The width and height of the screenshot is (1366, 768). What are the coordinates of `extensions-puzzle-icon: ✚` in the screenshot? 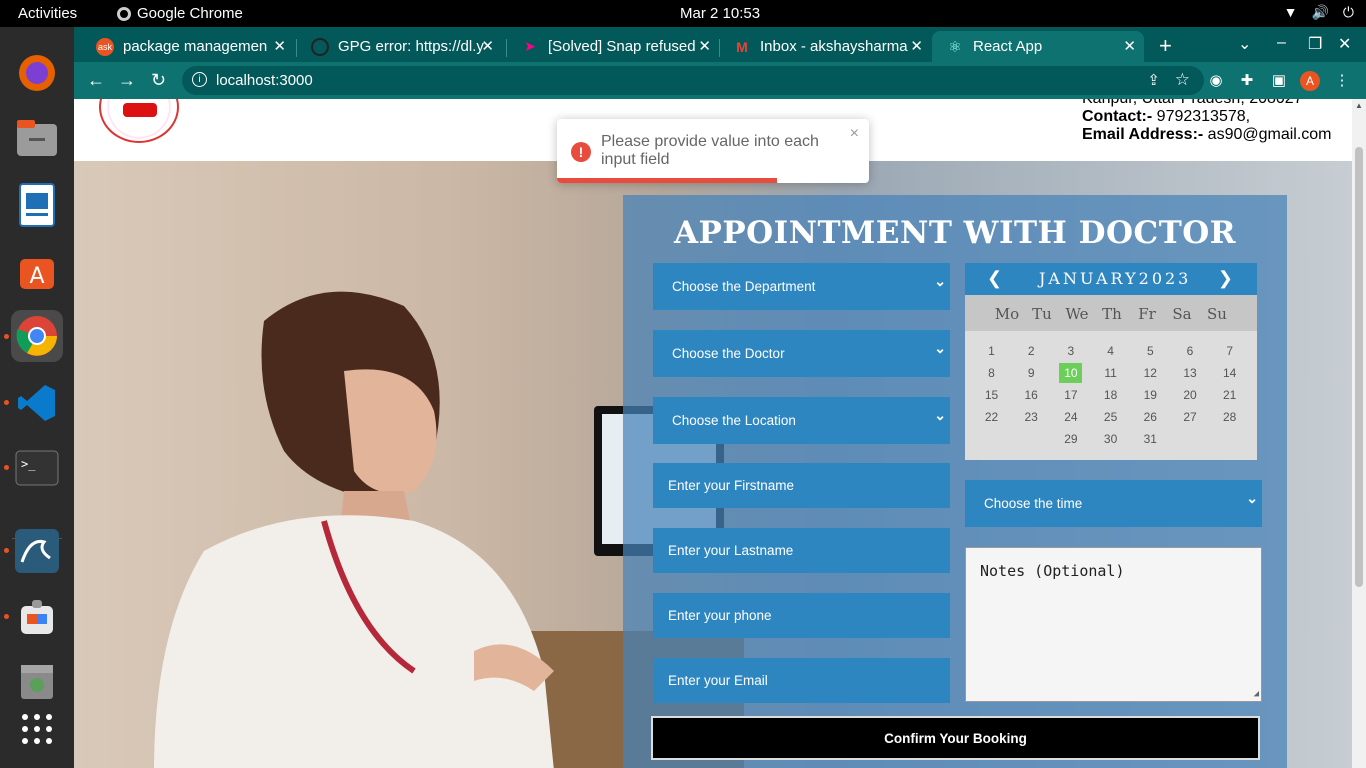 It's located at (1247, 81).